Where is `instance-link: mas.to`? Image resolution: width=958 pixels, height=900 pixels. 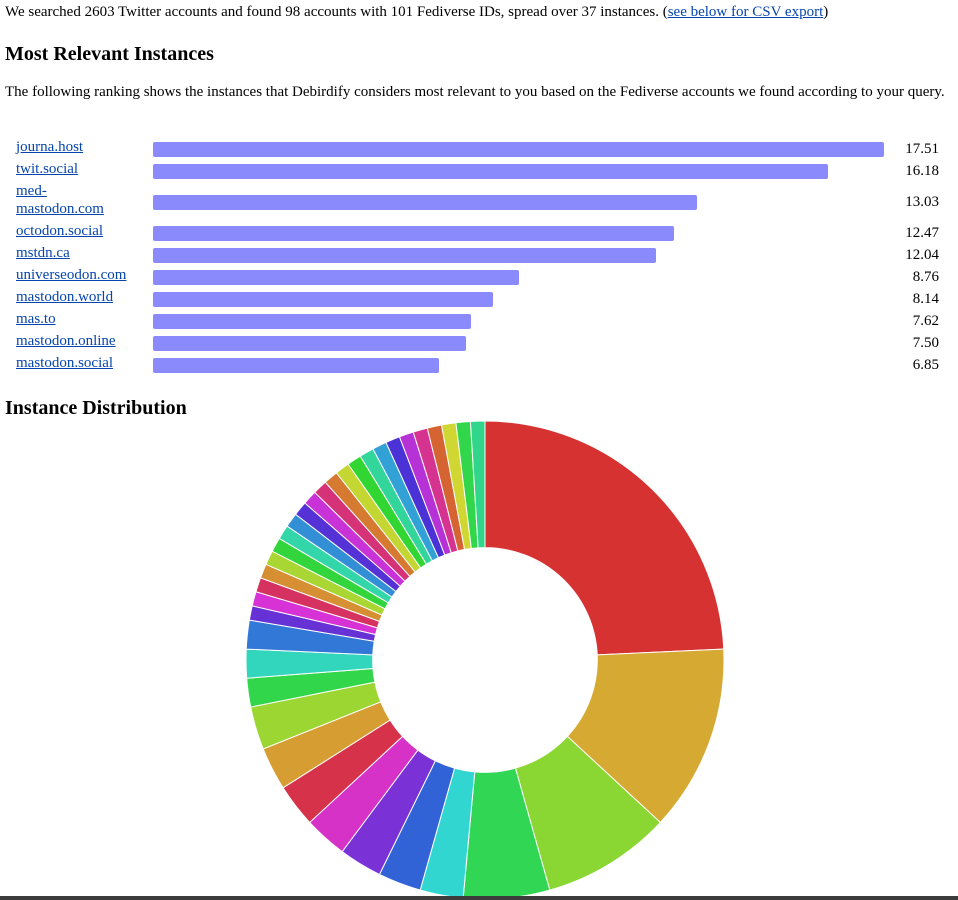
instance-link: mas.to is located at coordinates (81, 319).